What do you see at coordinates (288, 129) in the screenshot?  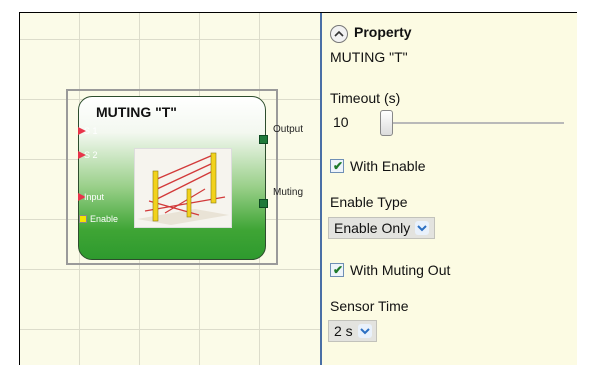 I see `output-label: Output` at bounding box center [288, 129].